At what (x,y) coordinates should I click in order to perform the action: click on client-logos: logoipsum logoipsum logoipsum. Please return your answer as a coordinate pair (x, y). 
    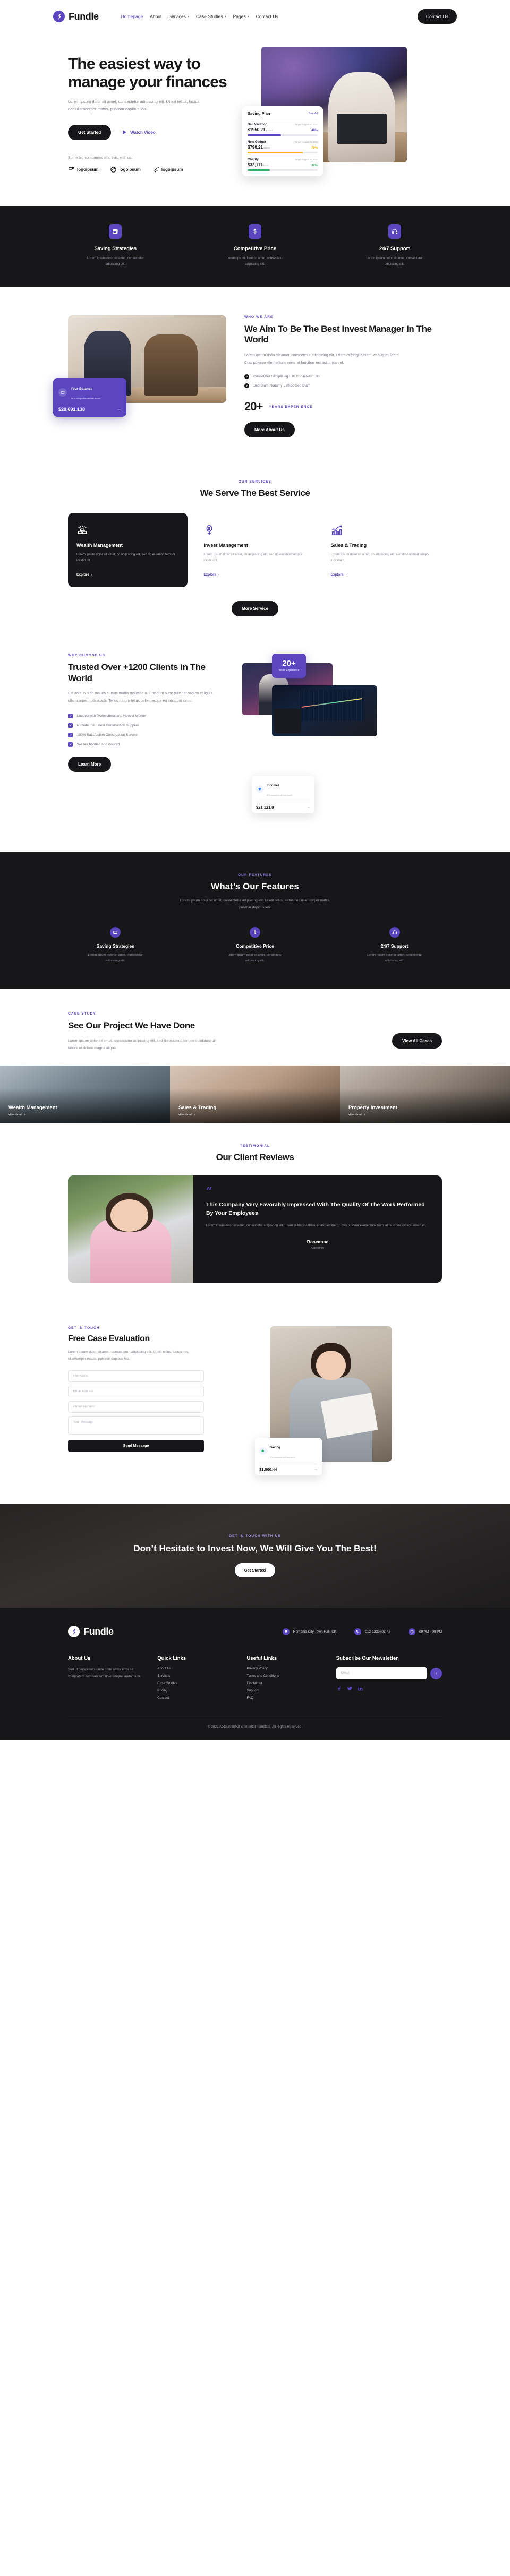
    Looking at the image, I should click on (151, 170).